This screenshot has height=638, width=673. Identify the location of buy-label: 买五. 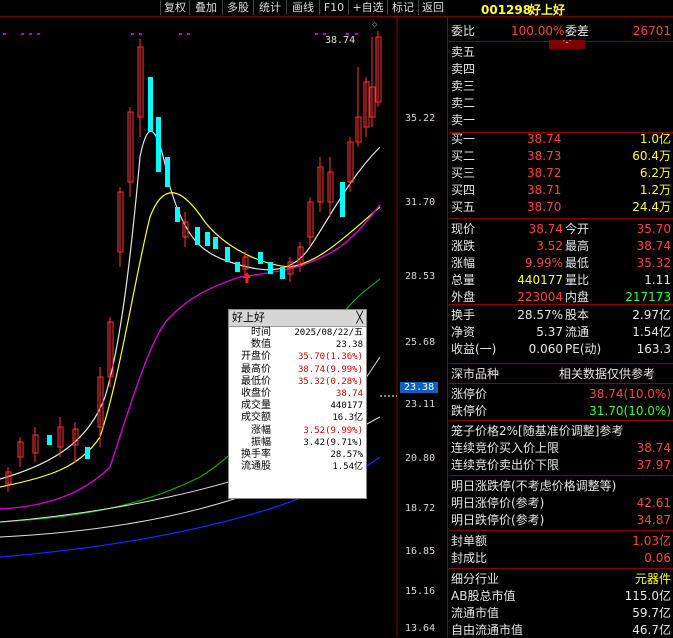
(463, 207).